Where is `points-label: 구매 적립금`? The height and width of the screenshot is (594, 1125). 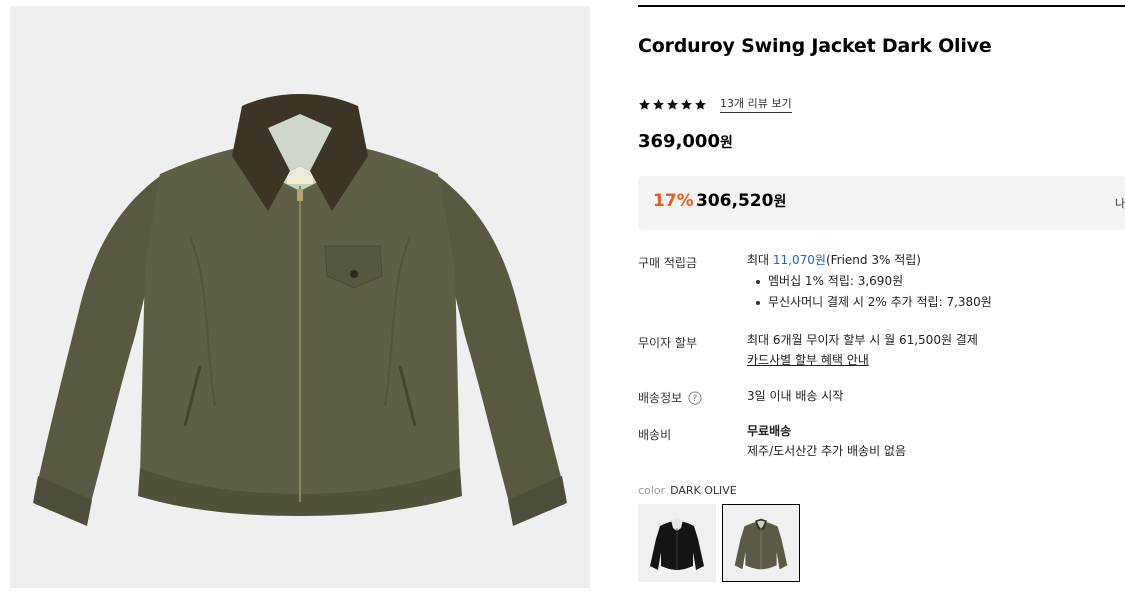 points-label: 구매 적립금 is located at coordinates (668, 263).